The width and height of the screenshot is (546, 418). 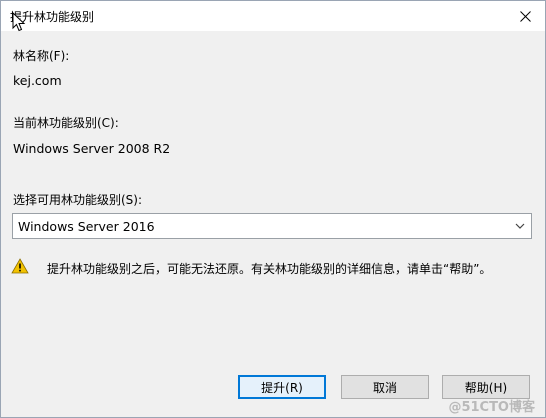 I want to click on forest-name-label: 林名称(F):, so click(x=41, y=56).